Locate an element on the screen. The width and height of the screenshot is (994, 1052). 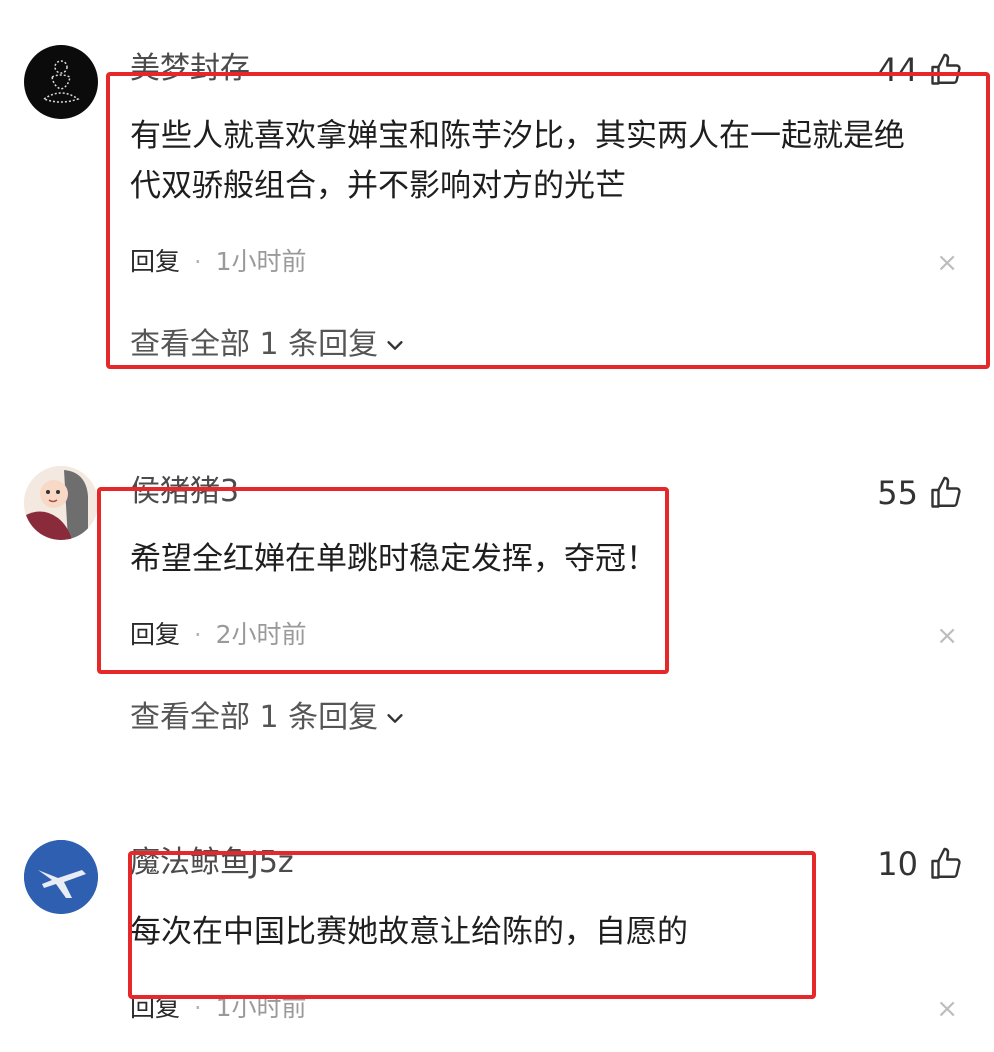
like-button: 55 is located at coordinates (920, 493).